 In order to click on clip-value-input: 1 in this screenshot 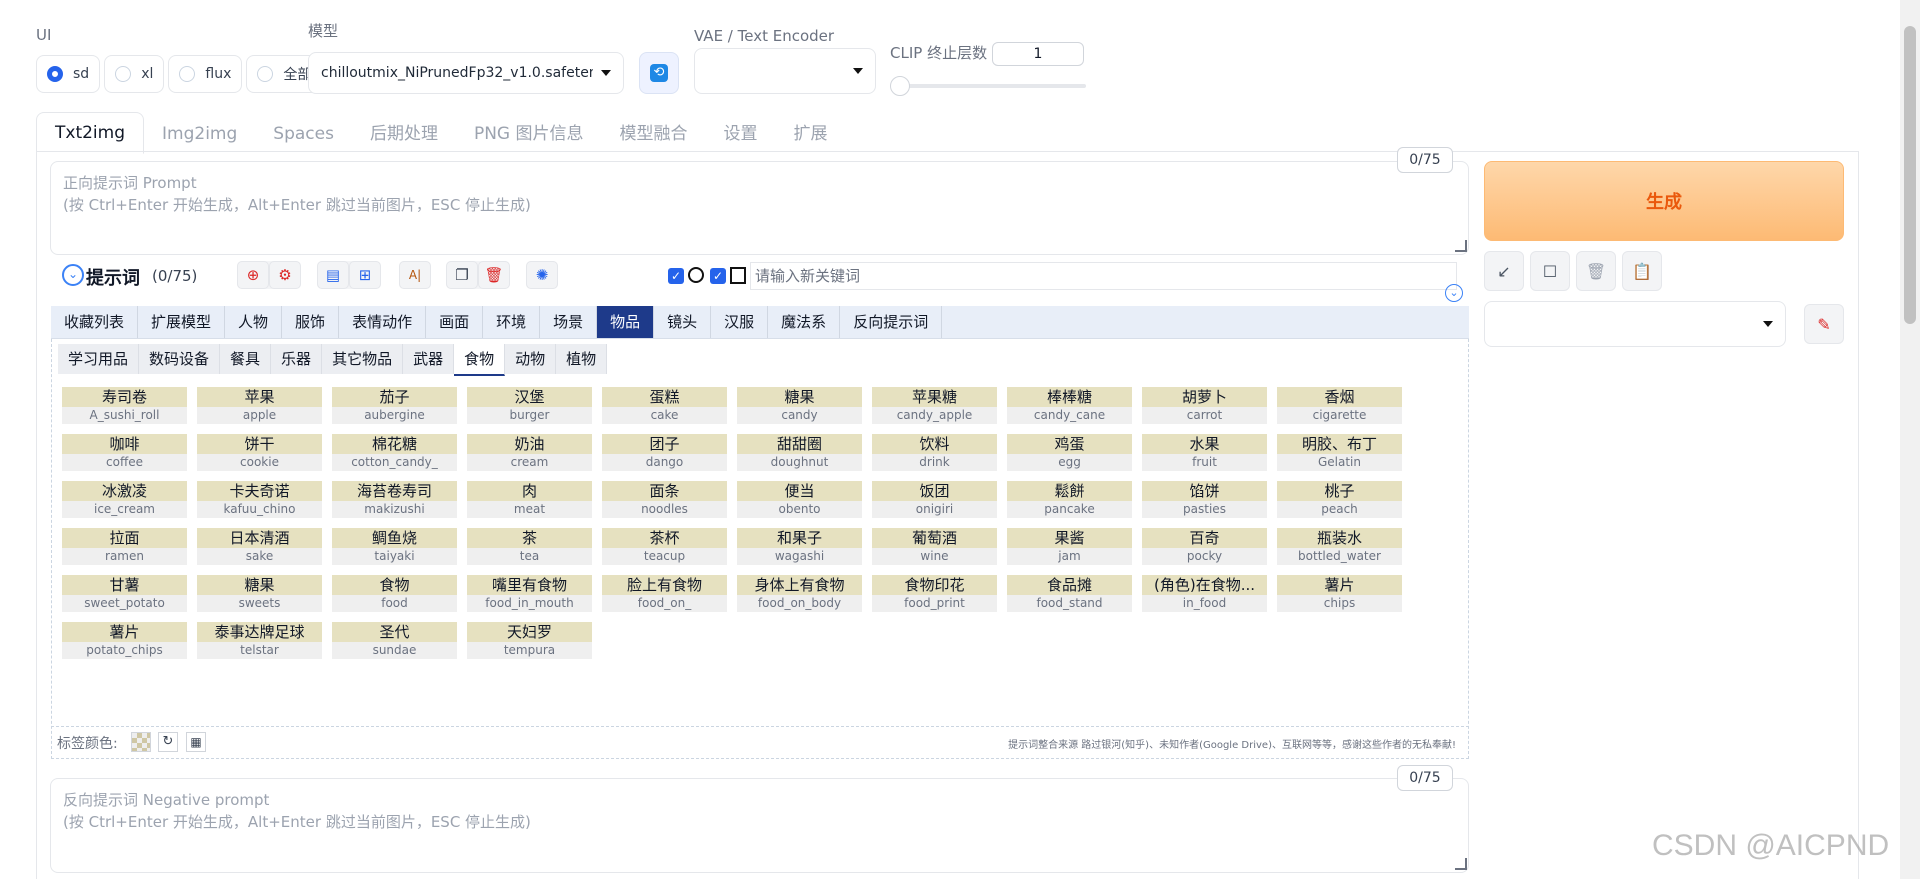, I will do `click(1038, 54)`.